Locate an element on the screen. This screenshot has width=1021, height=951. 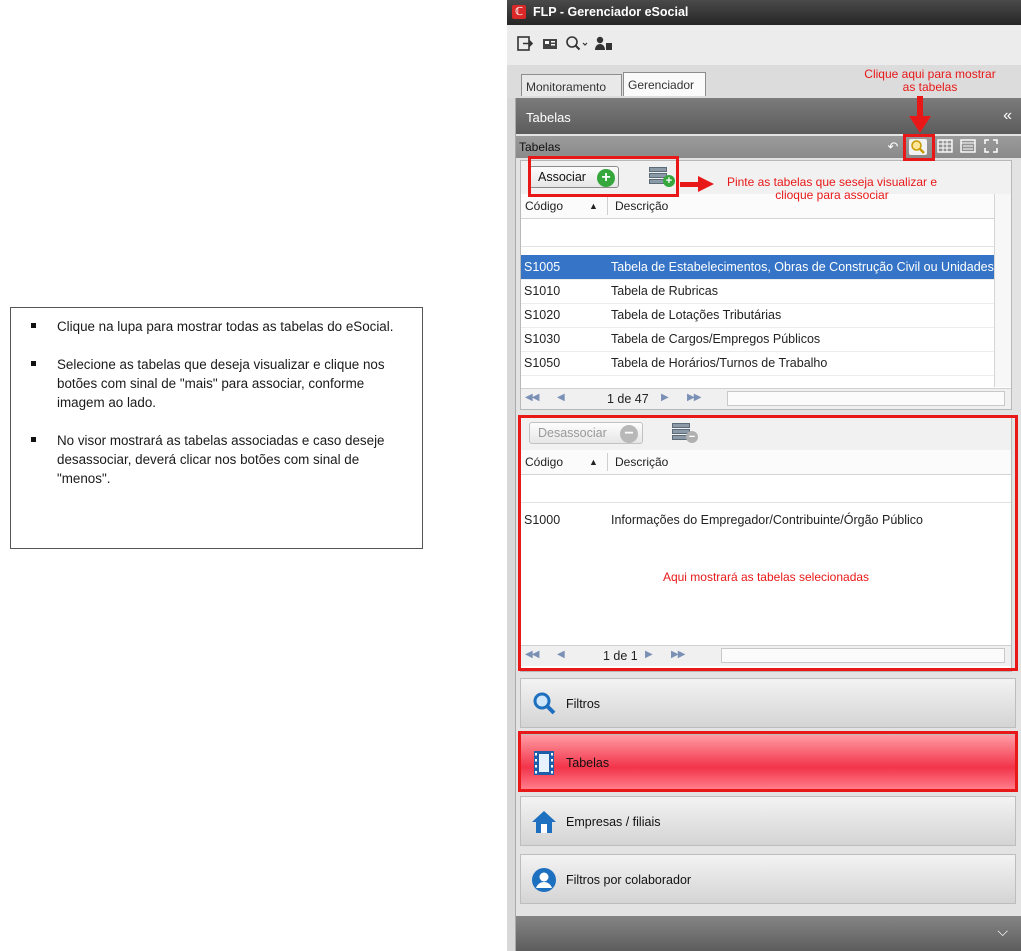
panel-header: Tabelas « is located at coordinates (768, 116).